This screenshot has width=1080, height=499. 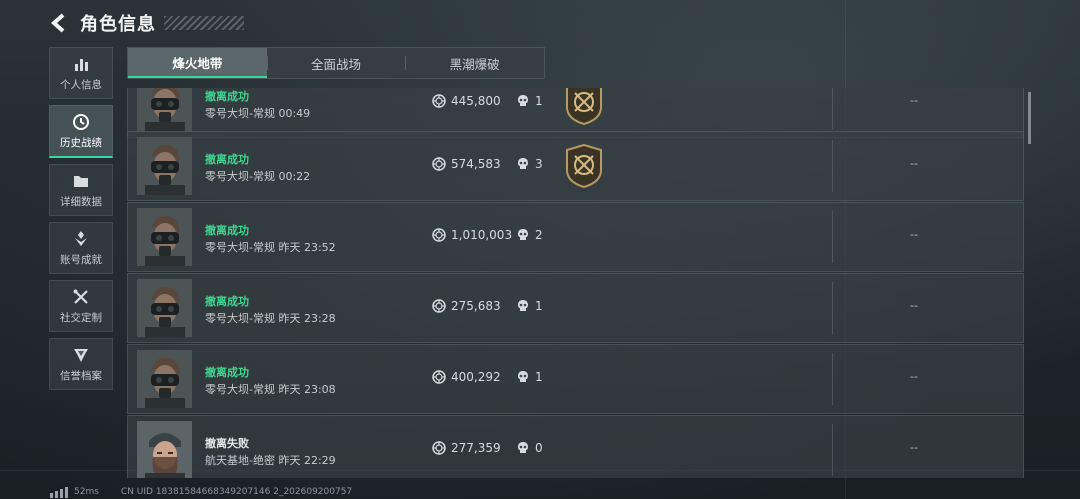 What do you see at coordinates (270, 318) in the screenshot?
I see `map-and-time: 零号大坝-常规 昨天 23:28` at bounding box center [270, 318].